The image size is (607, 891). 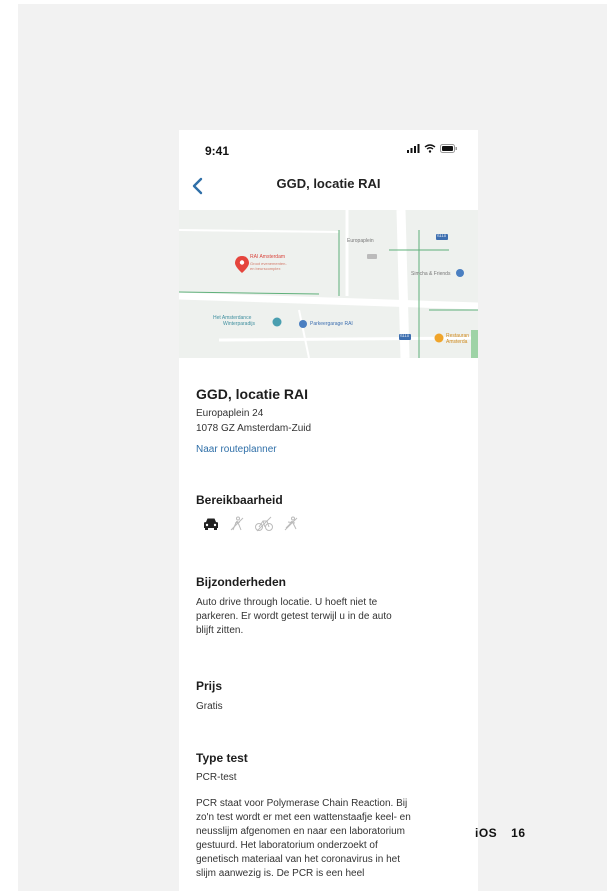 I want to click on details-heading: Bijzonderheden, so click(x=241, y=582).